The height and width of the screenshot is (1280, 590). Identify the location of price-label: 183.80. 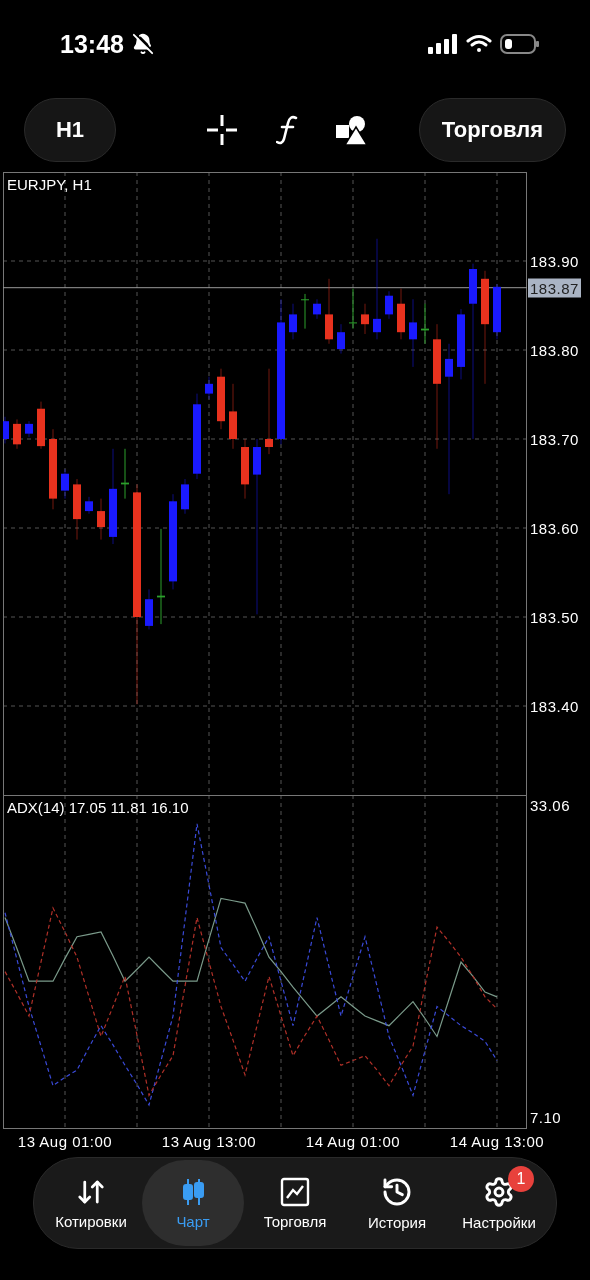
(554, 350).